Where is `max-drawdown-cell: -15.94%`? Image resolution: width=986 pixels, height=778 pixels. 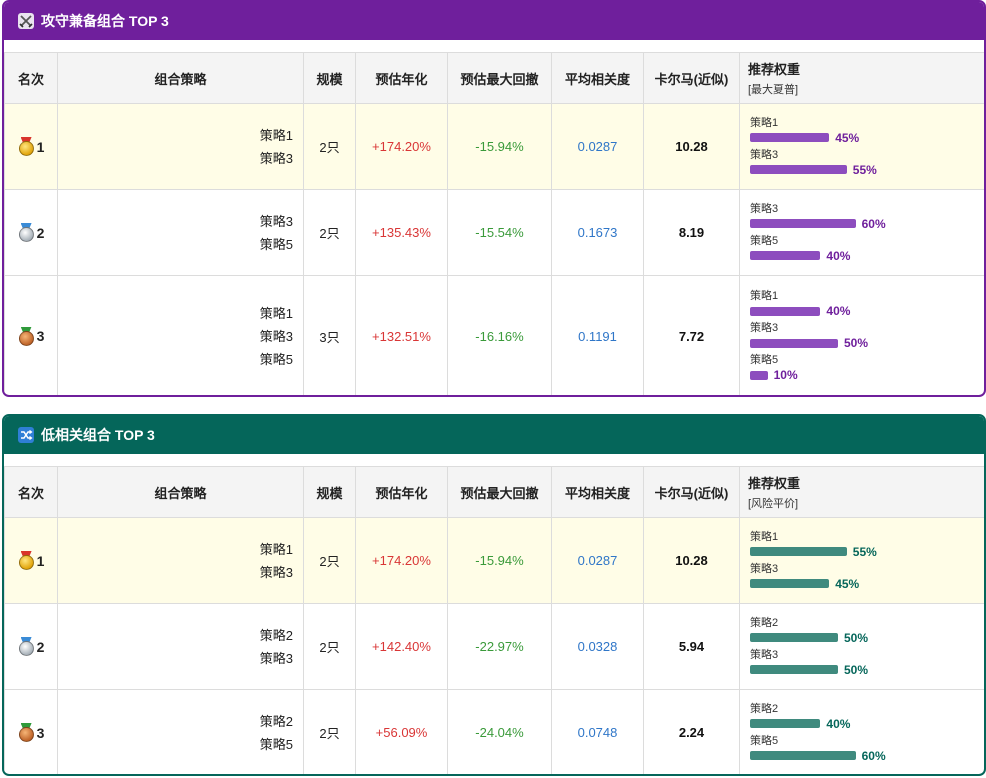
max-drawdown-cell: -15.94% is located at coordinates (499, 146).